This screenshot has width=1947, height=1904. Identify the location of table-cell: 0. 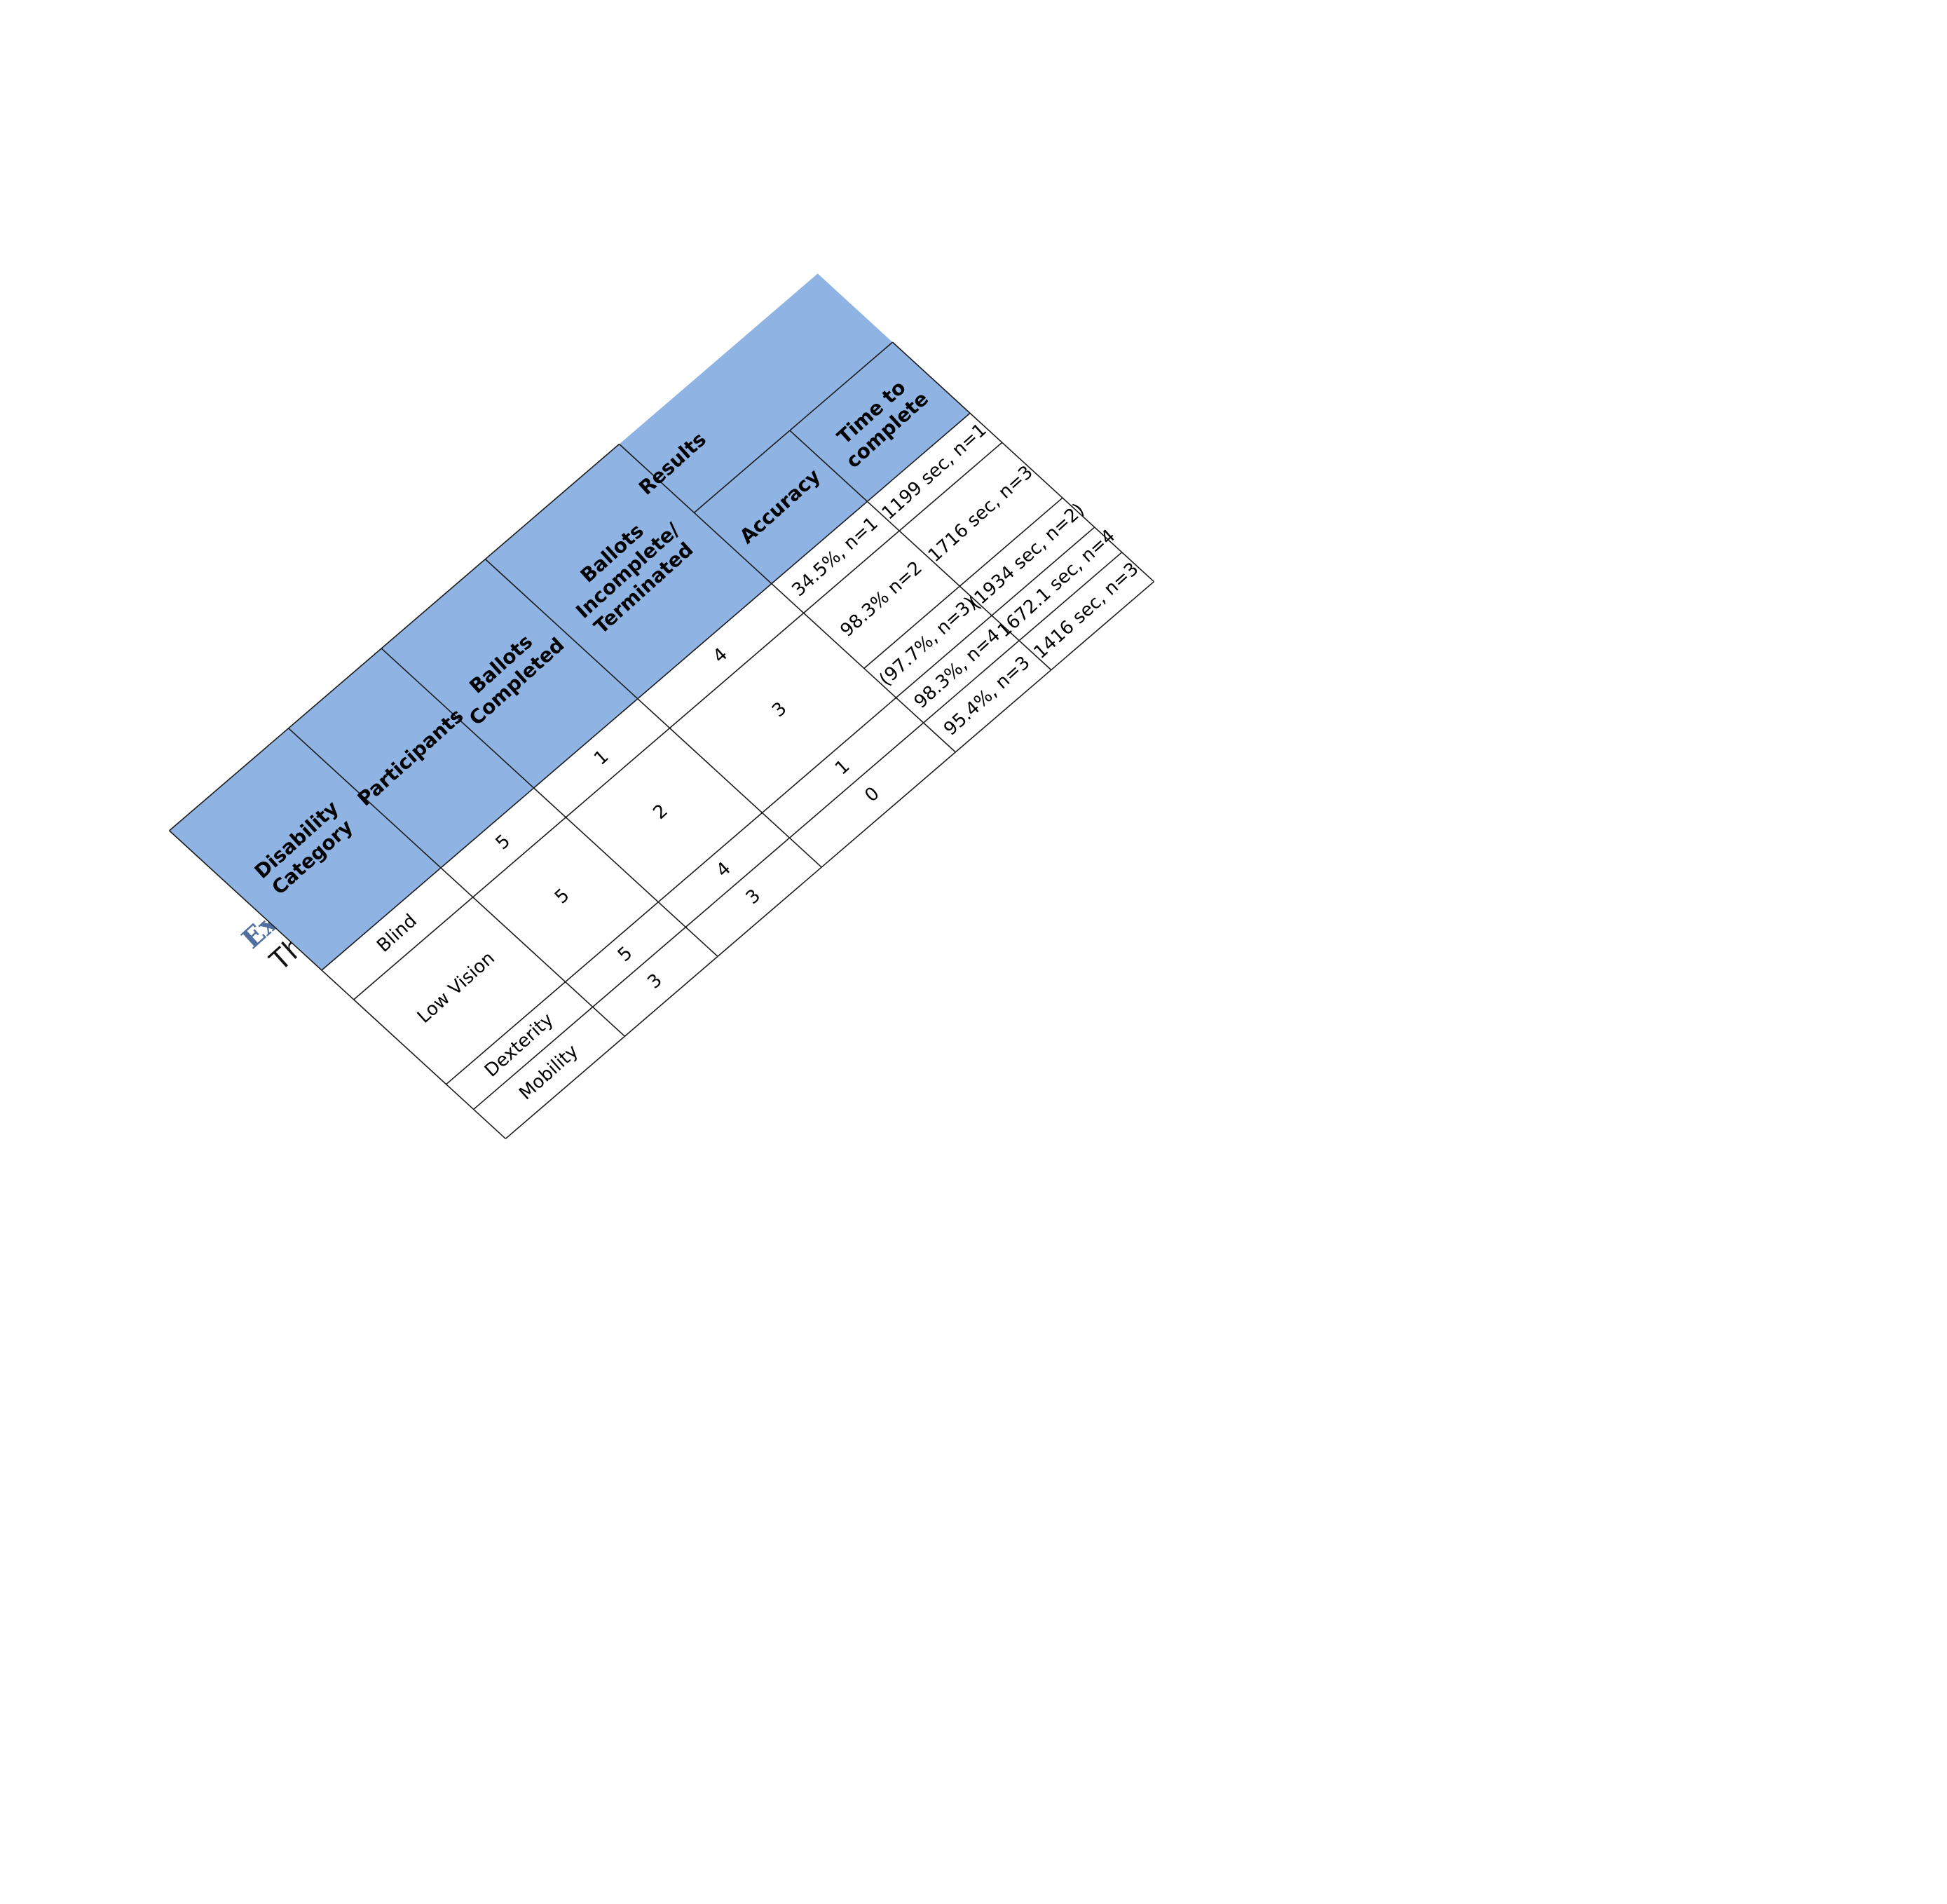
(872, 794).